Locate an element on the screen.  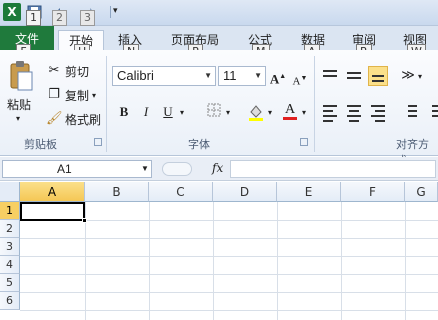
scissors-icon: ✂ is located at coordinates (54, 70).